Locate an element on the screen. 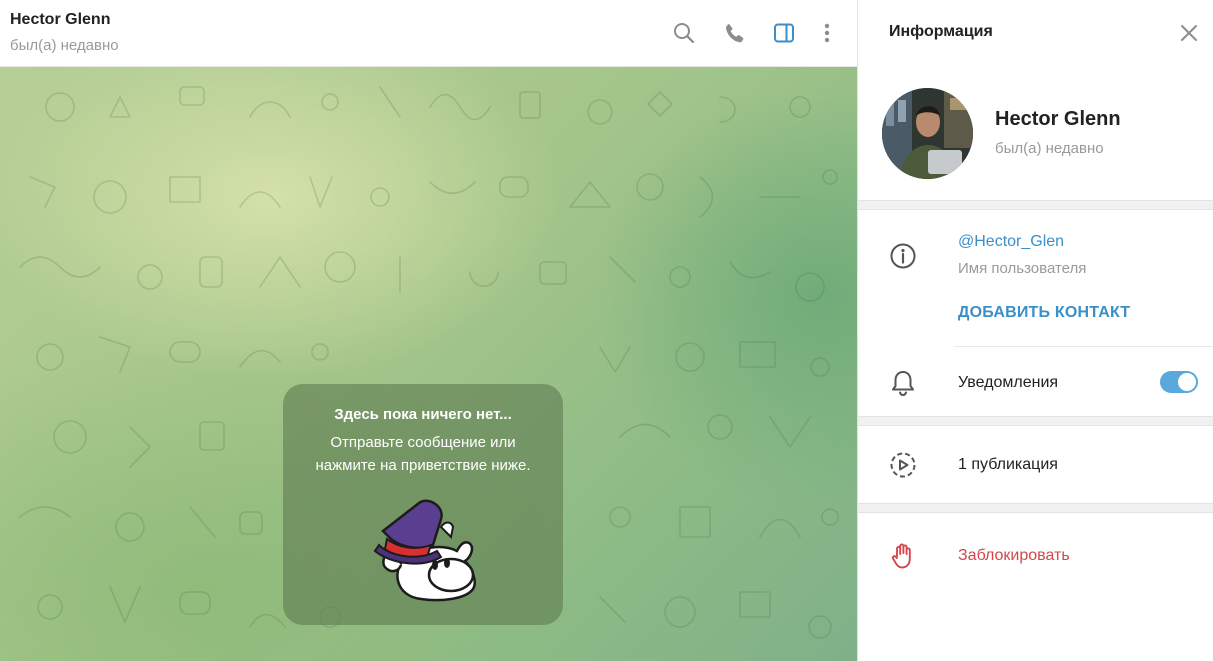  add-contact-button: ДОБАВИТЬ КОНТАКТ is located at coordinates (1044, 313).